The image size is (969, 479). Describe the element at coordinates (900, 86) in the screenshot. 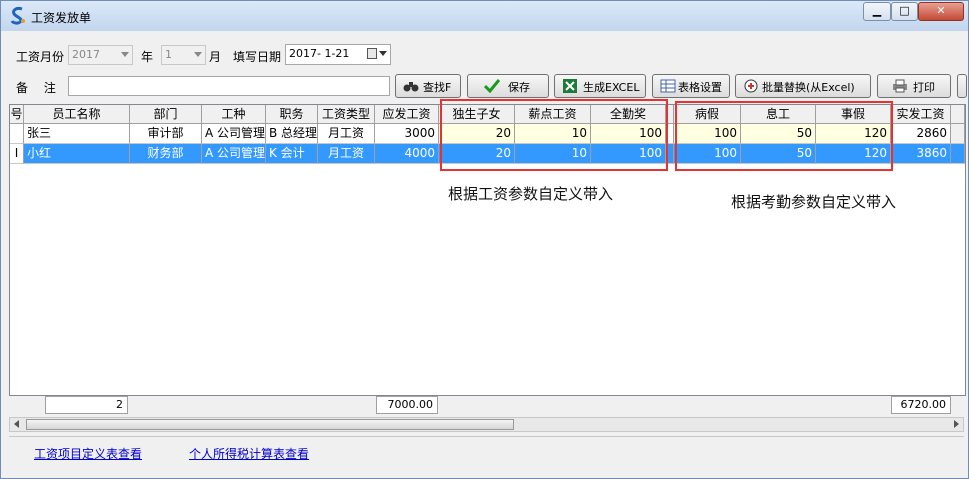

I see `printer-icon` at that location.